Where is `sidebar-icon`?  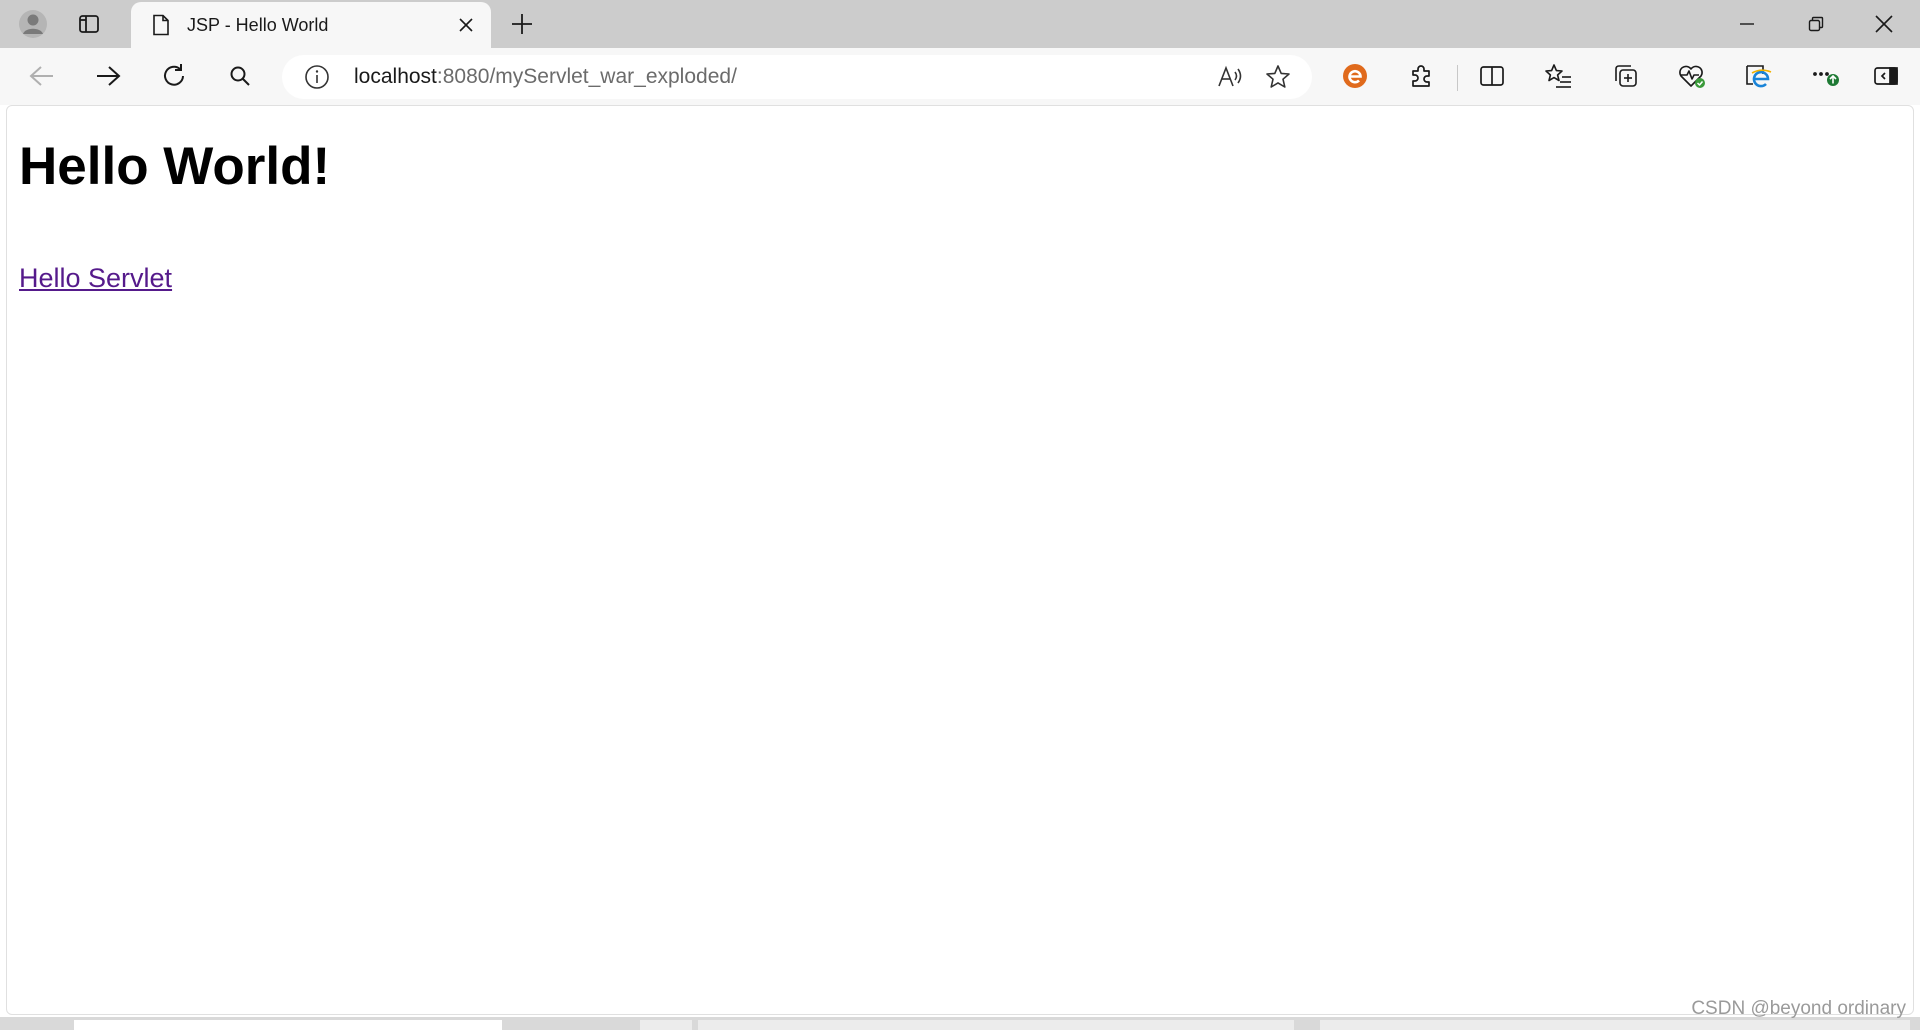
sidebar-icon is located at coordinates (1886, 76).